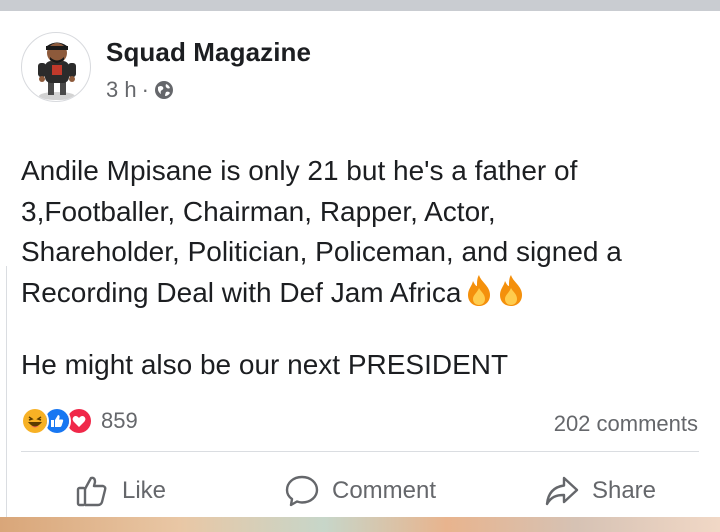  I want to click on next-post-preview, so click(360, 524).